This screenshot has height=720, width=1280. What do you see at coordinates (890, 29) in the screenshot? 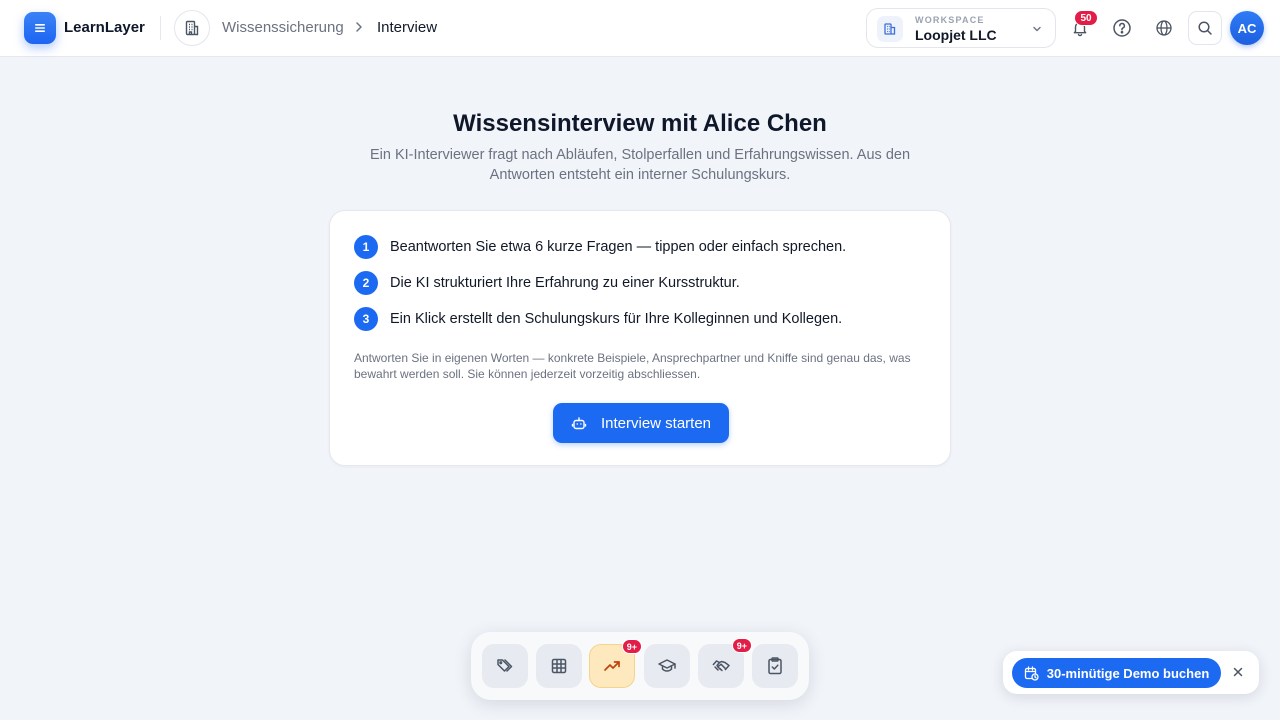
I see `workspace-building-icon` at bounding box center [890, 29].